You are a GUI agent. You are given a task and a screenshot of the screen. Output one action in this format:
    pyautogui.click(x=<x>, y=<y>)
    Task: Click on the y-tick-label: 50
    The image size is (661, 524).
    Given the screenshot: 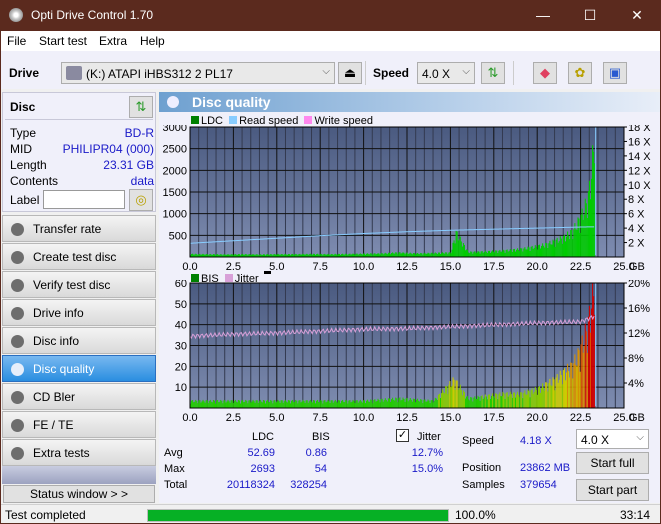 What is the action you would take?
    pyautogui.click(x=181, y=305)
    